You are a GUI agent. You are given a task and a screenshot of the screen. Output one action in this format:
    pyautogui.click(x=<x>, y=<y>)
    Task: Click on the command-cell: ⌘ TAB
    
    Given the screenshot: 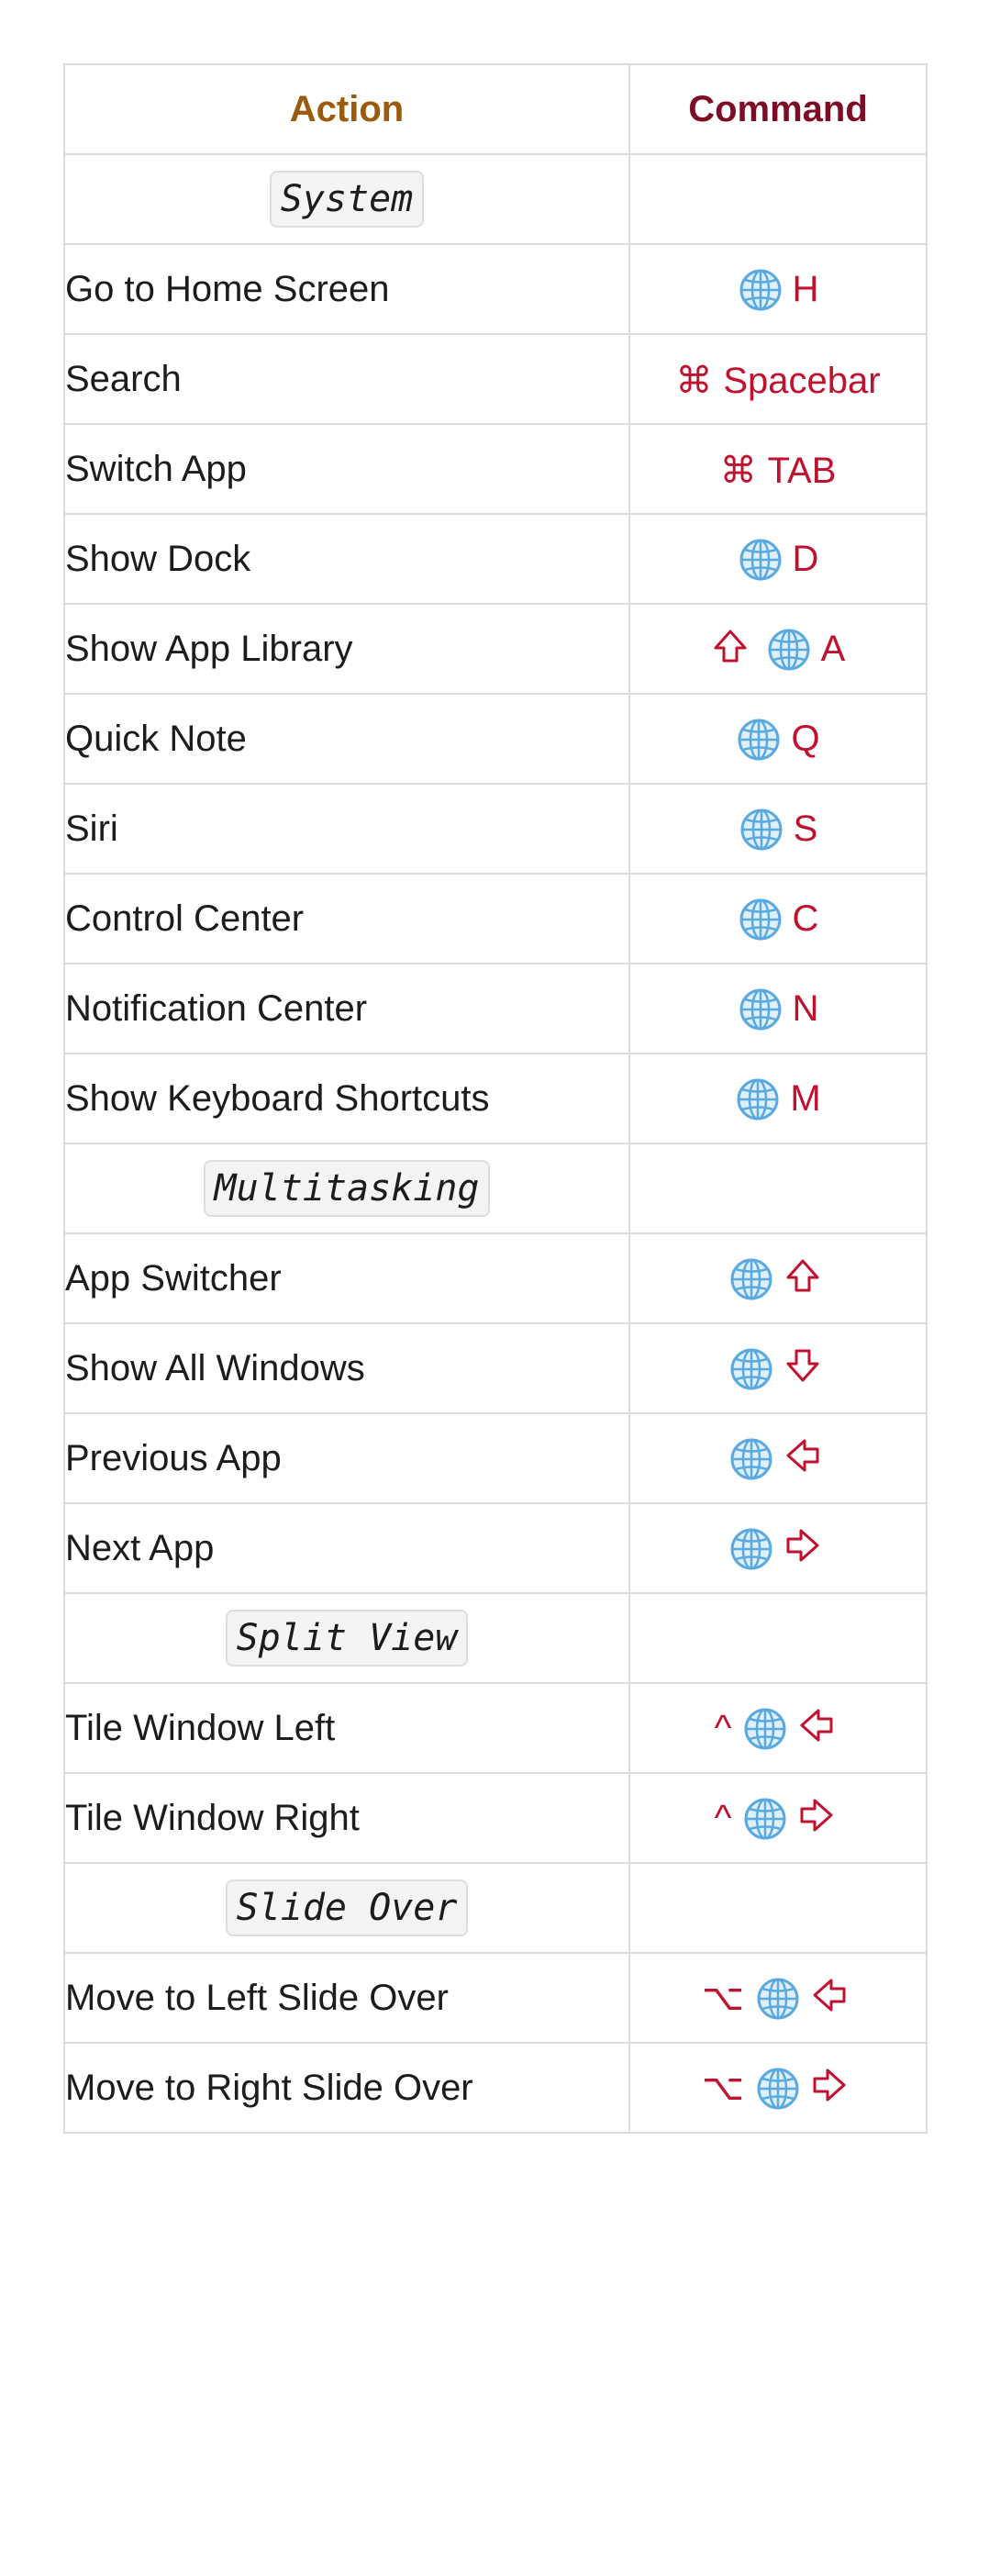 What is the action you would take?
    pyautogui.click(x=778, y=469)
    